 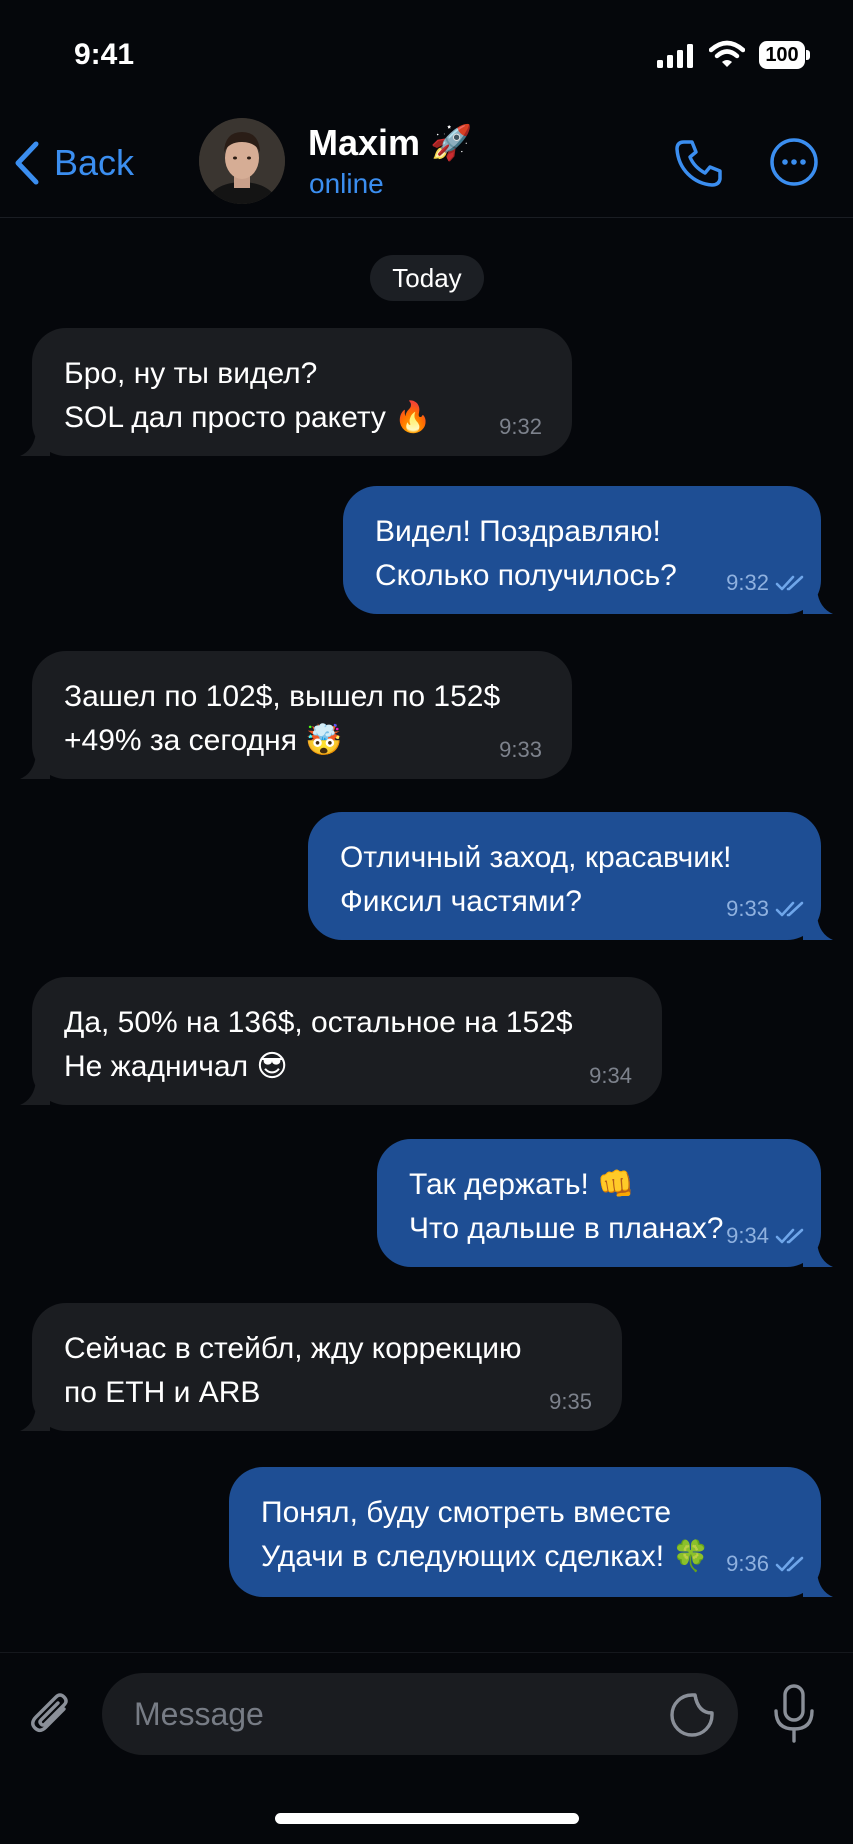 What do you see at coordinates (364, 142) in the screenshot?
I see `contact-name: Maxim` at bounding box center [364, 142].